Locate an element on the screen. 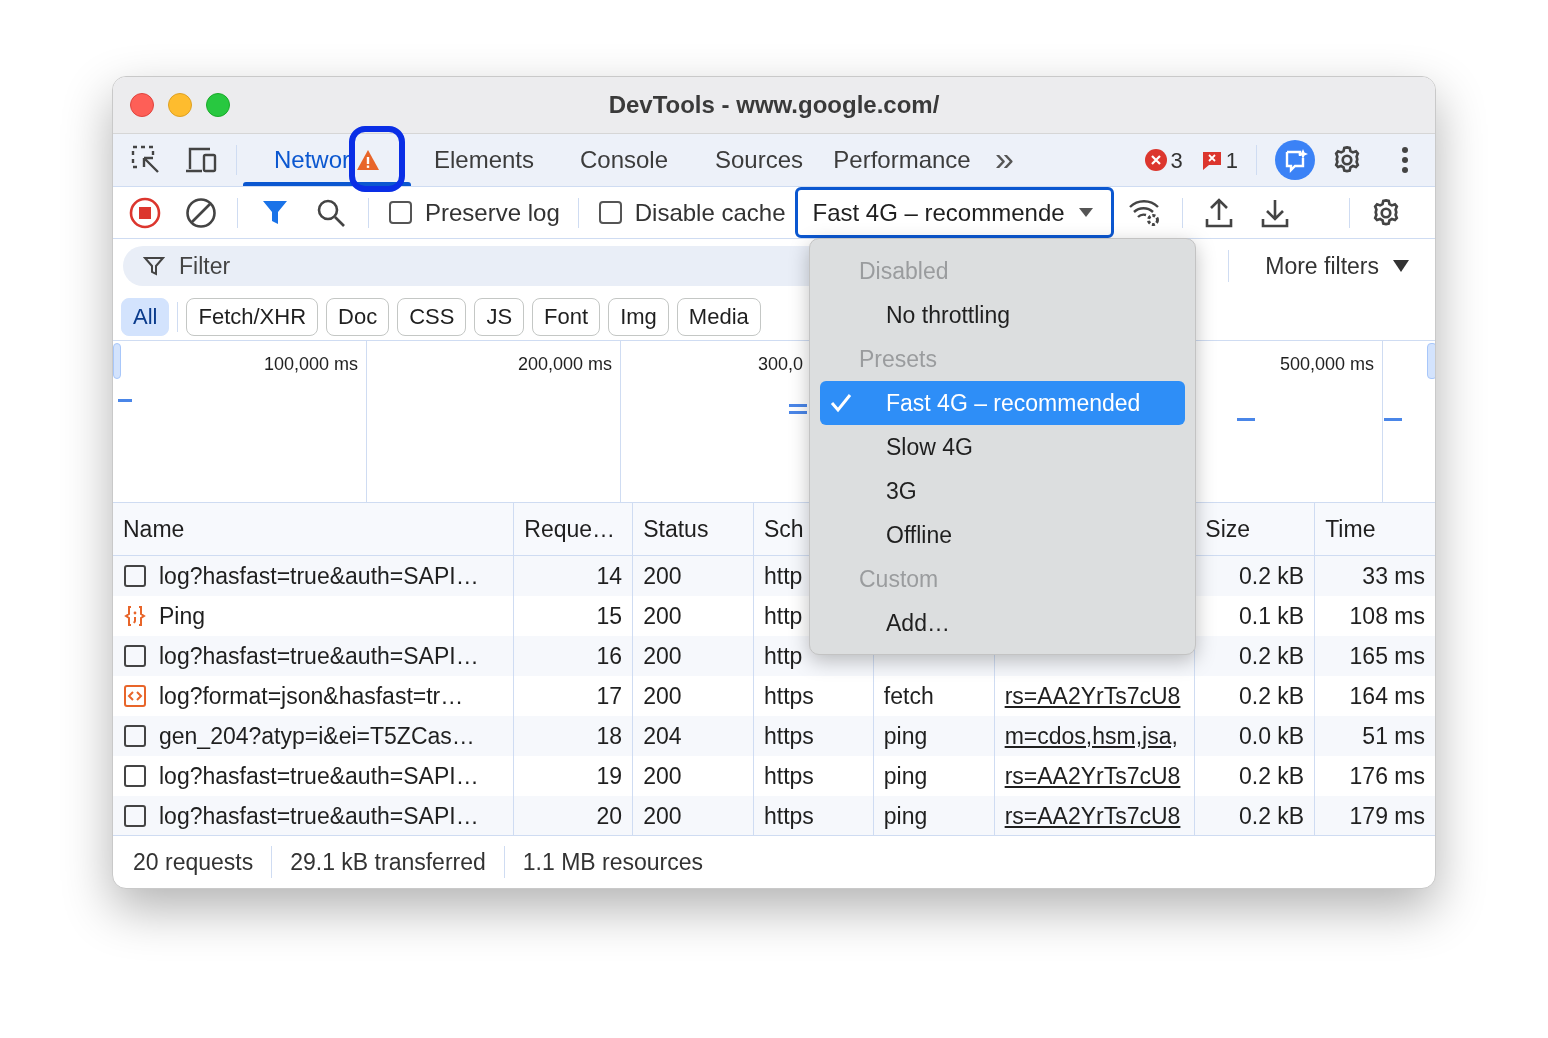 This screenshot has height=1038, width=1548. stop-recording-icon is located at coordinates (145, 212).